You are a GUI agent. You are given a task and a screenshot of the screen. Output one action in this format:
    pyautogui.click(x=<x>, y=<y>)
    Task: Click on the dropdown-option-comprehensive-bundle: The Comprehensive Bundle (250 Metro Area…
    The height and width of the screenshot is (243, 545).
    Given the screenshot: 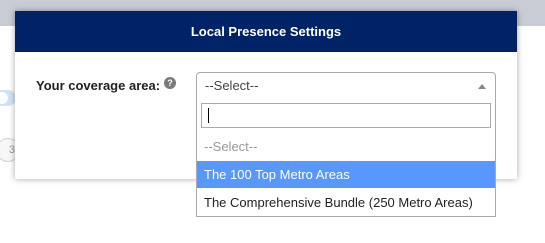 What is the action you would take?
    pyautogui.click(x=346, y=202)
    